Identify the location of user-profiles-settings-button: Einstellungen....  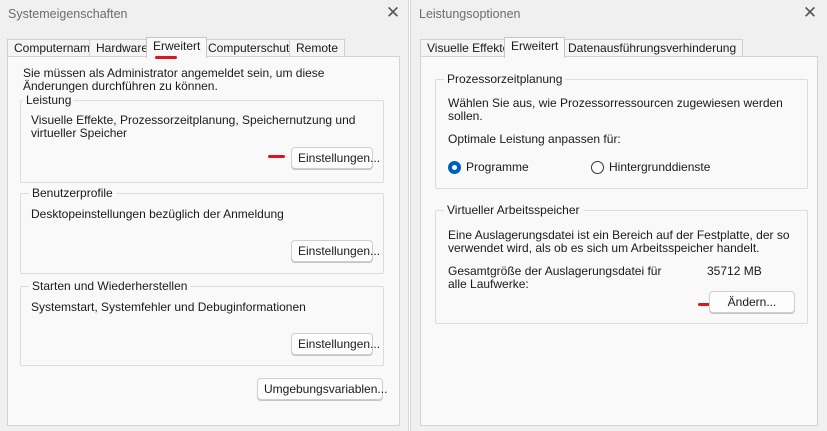
(335, 251).